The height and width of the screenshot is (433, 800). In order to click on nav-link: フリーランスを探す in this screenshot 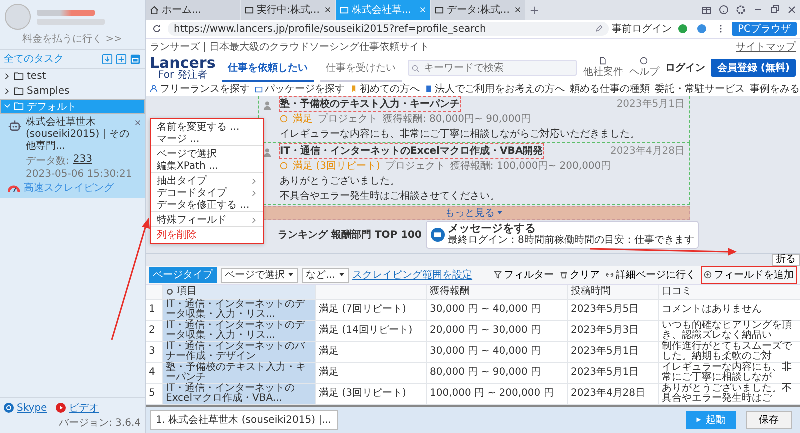, I will do `click(200, 89)`.